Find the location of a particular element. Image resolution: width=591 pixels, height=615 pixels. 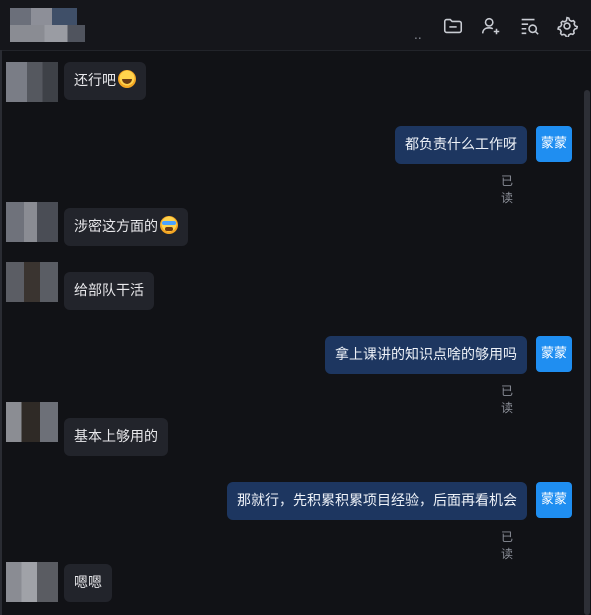

message-text: 拿上课讲的知识点啥的够用吗 is located at coordinates (426, 355).